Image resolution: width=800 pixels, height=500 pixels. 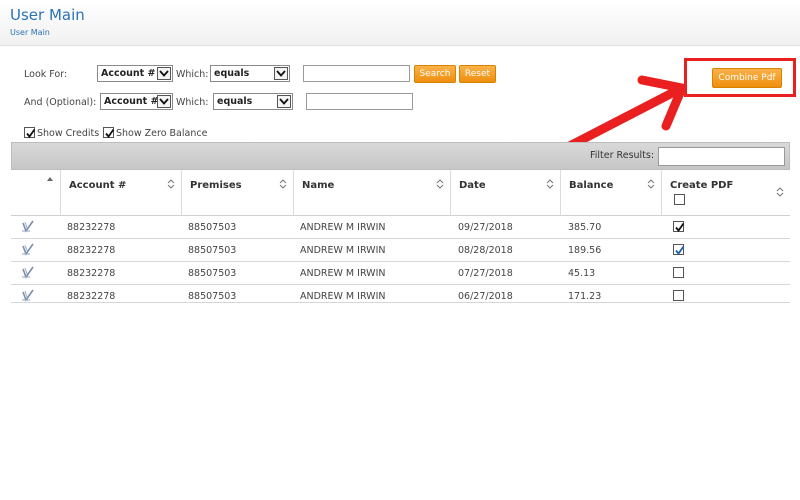 I want to click on look-for-value-input, so click(x=356, y=73).